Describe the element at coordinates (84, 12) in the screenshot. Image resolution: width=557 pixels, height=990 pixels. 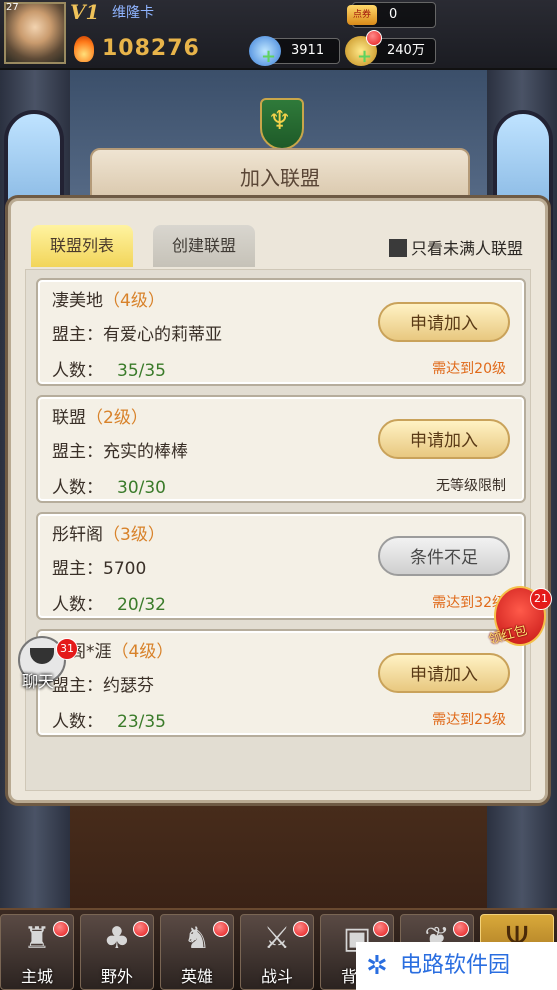
I see `vip-badge: V1` at that location.